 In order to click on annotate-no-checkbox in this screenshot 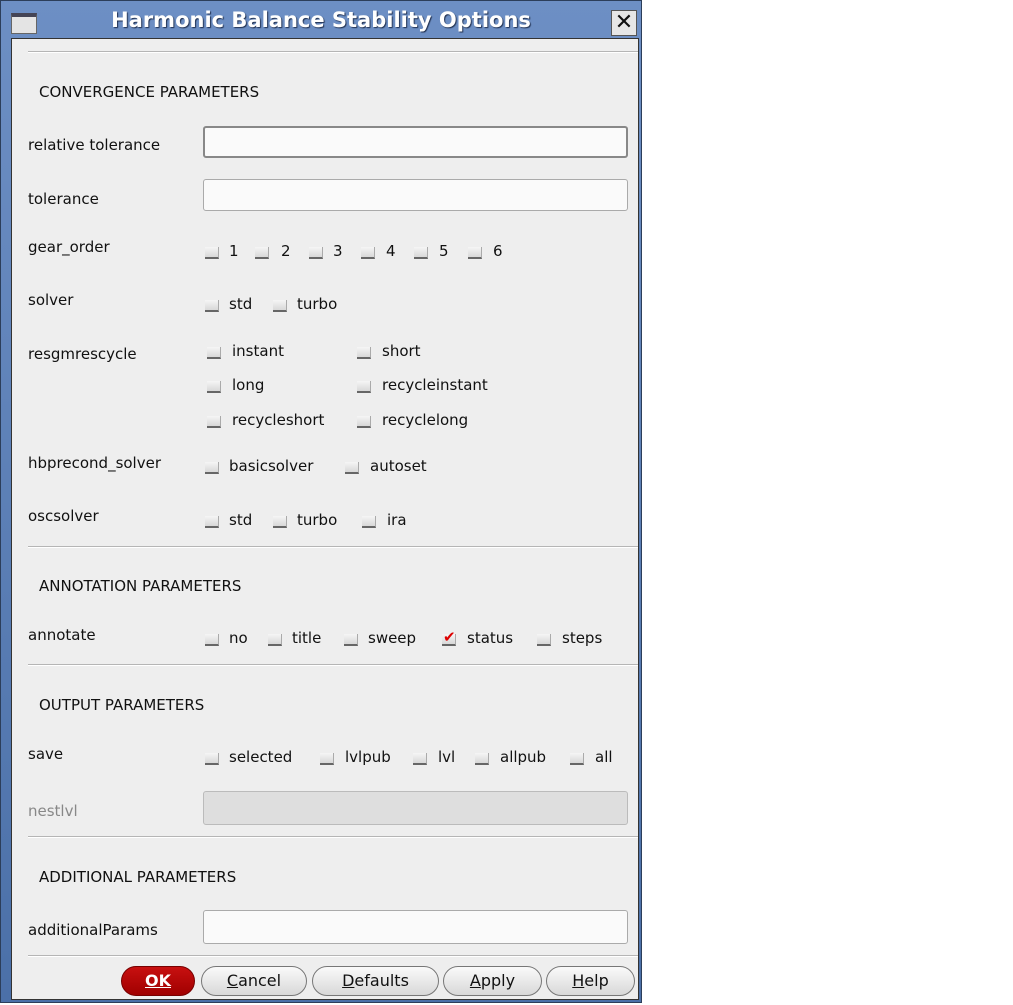, I will do `click(212, 640)`.